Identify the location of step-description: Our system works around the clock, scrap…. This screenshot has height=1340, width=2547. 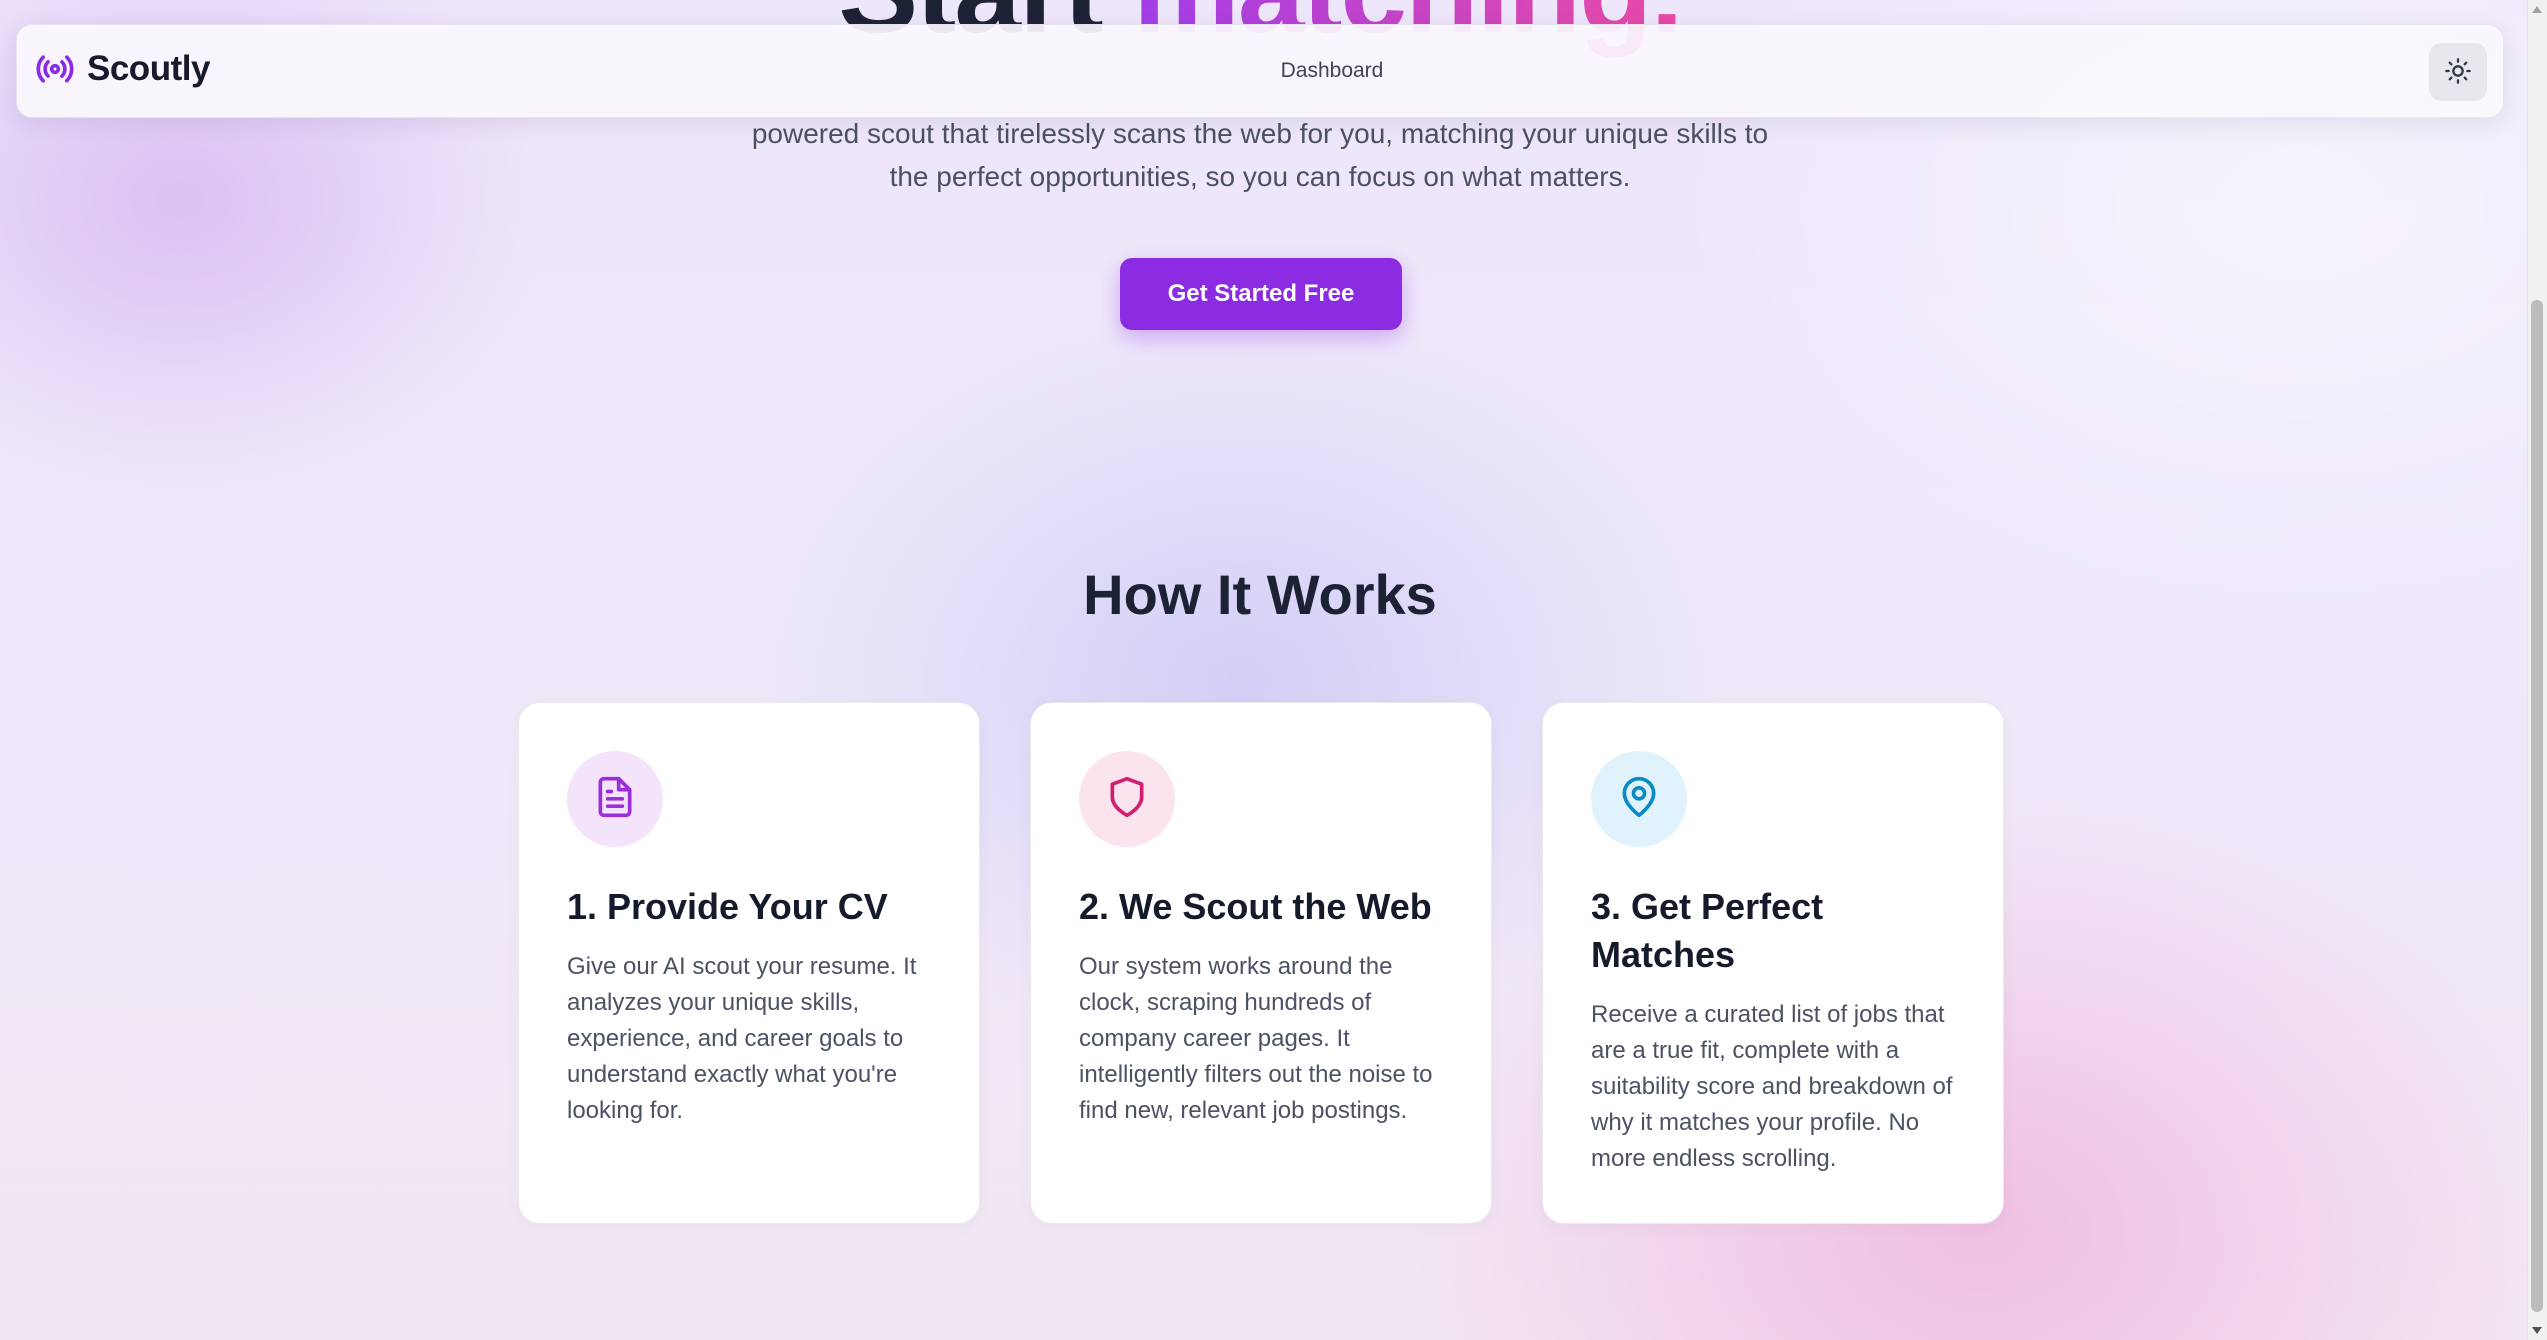
(1256, 1038).